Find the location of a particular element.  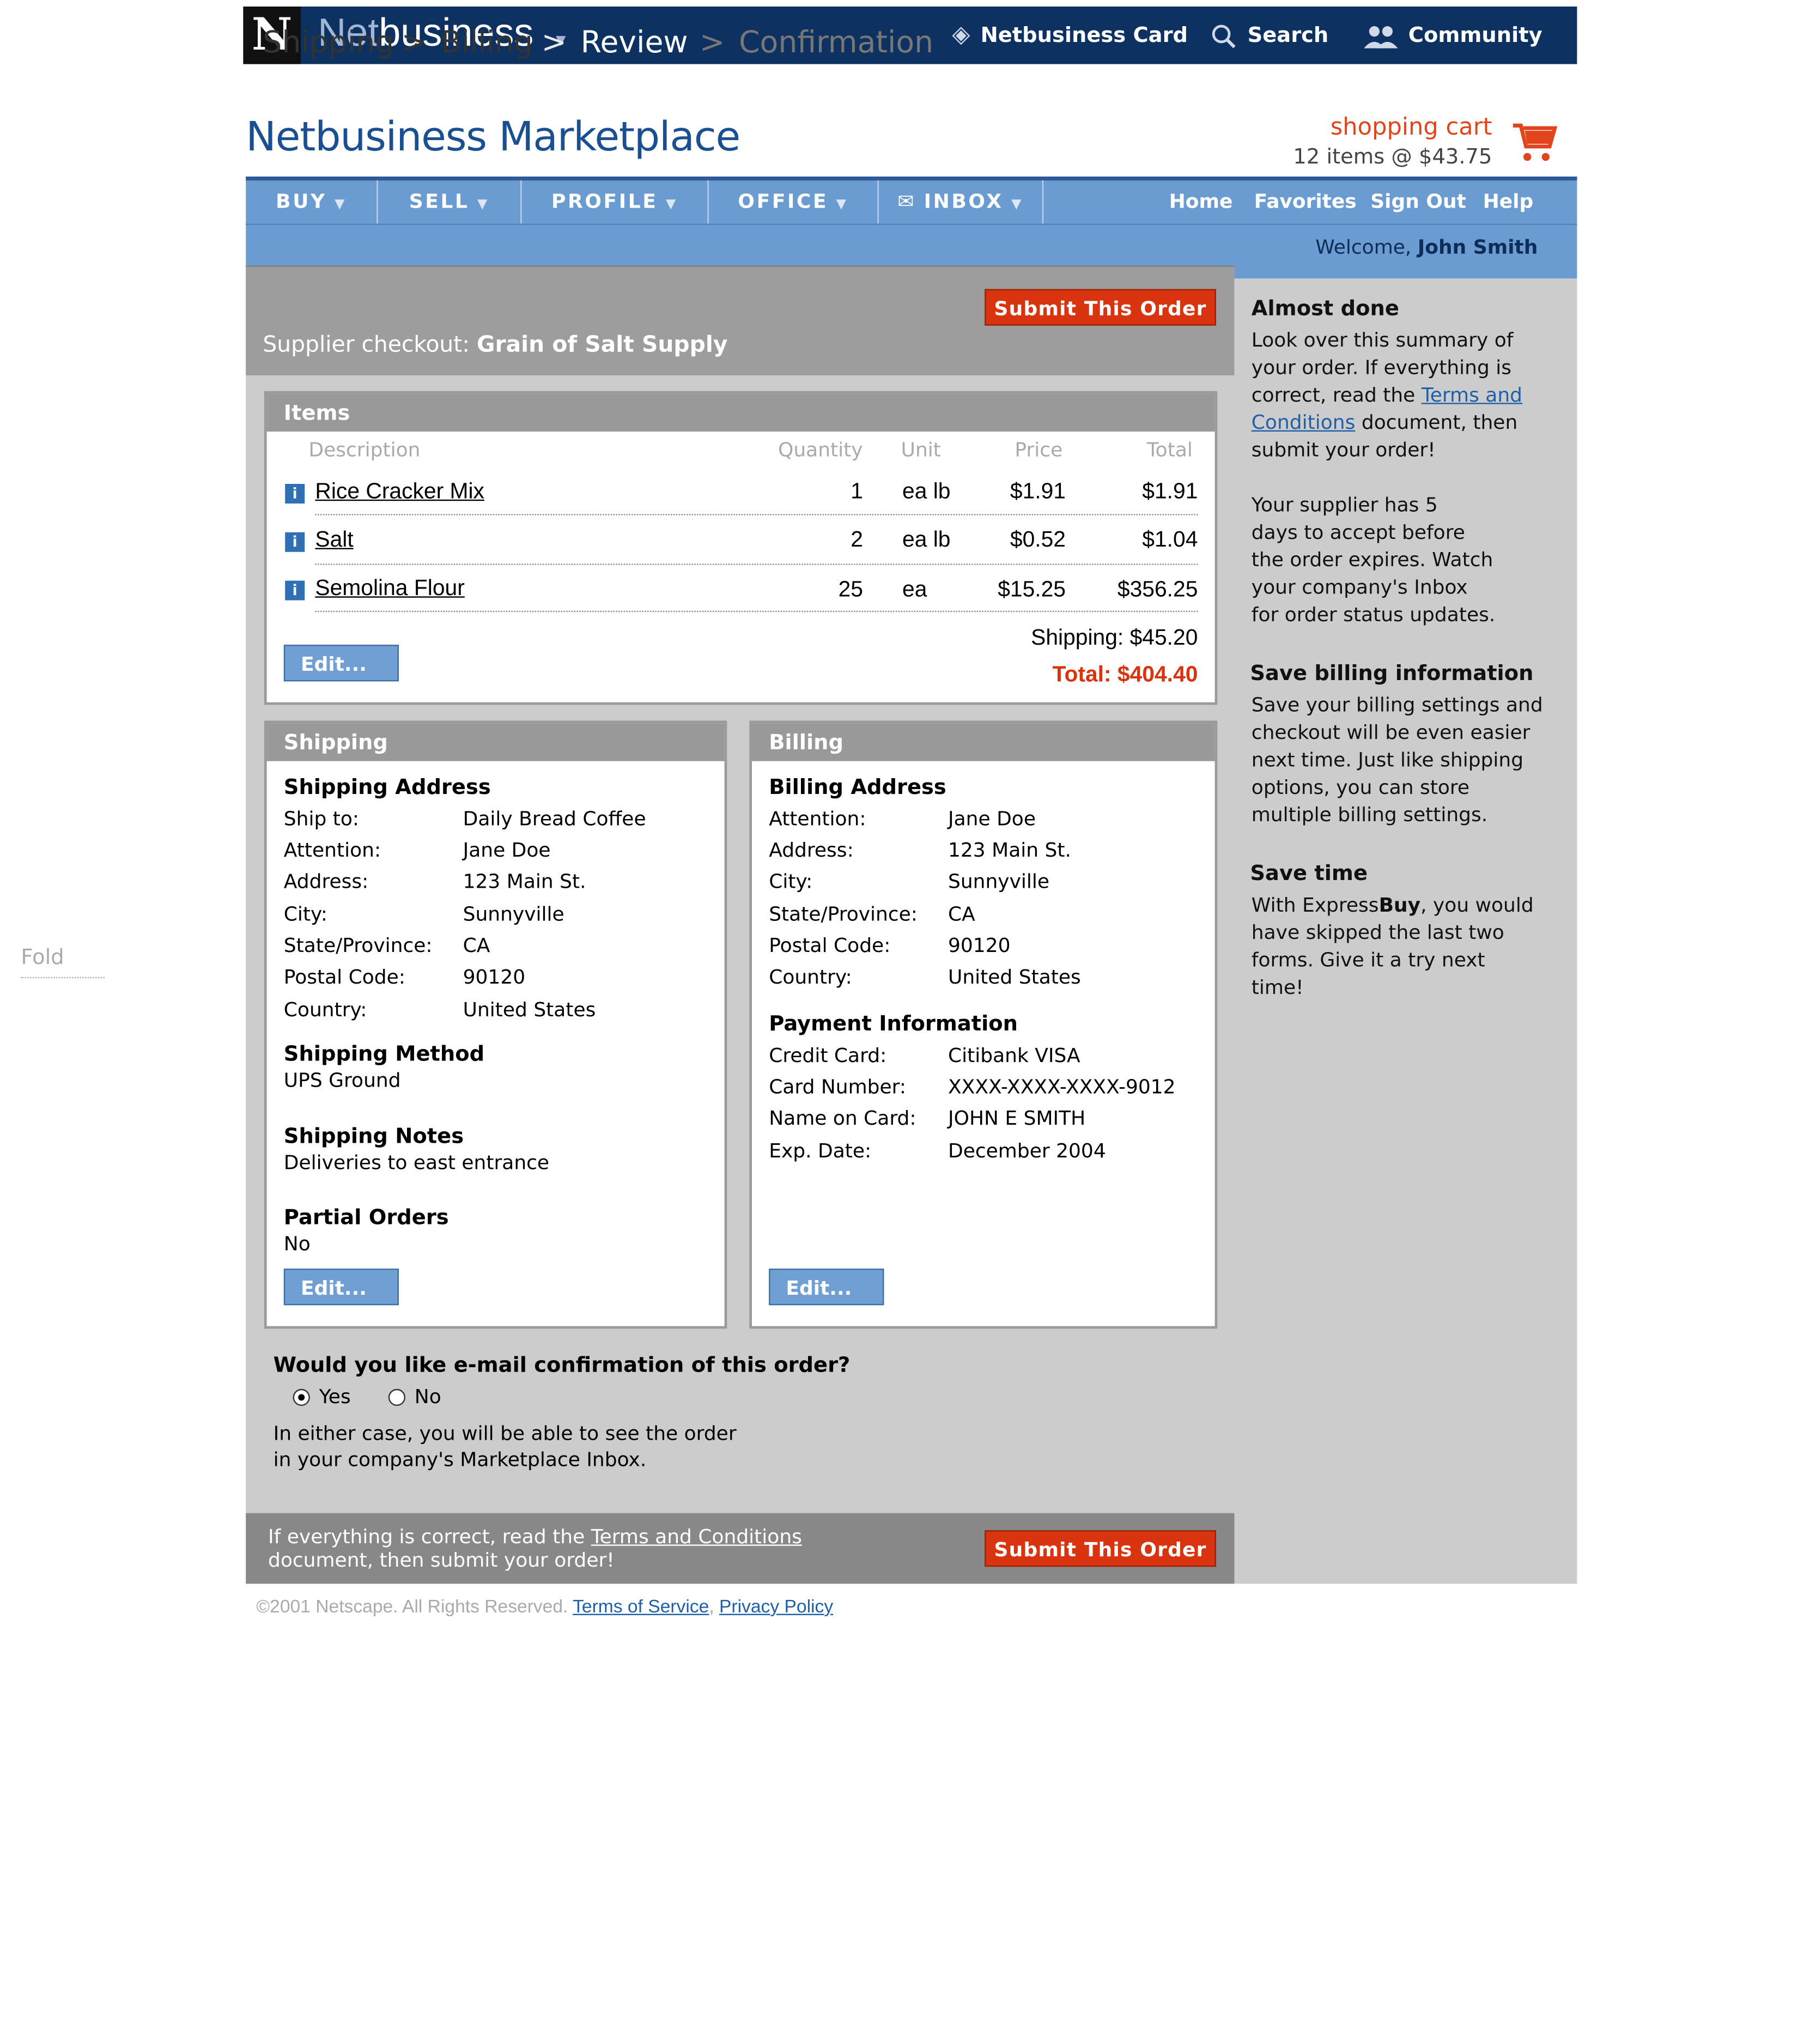

field-label: Card Number: is located at coordinates (837, 1087).